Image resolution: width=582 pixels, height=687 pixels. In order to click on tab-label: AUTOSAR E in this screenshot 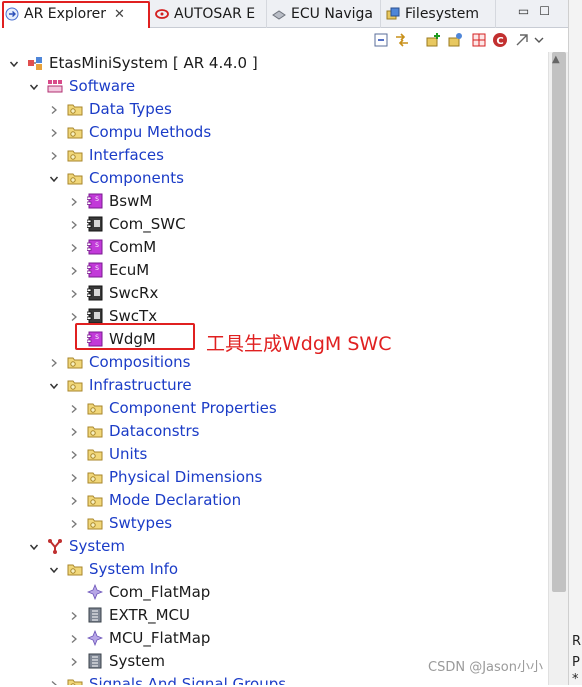, I will do `click(215, 14)`.